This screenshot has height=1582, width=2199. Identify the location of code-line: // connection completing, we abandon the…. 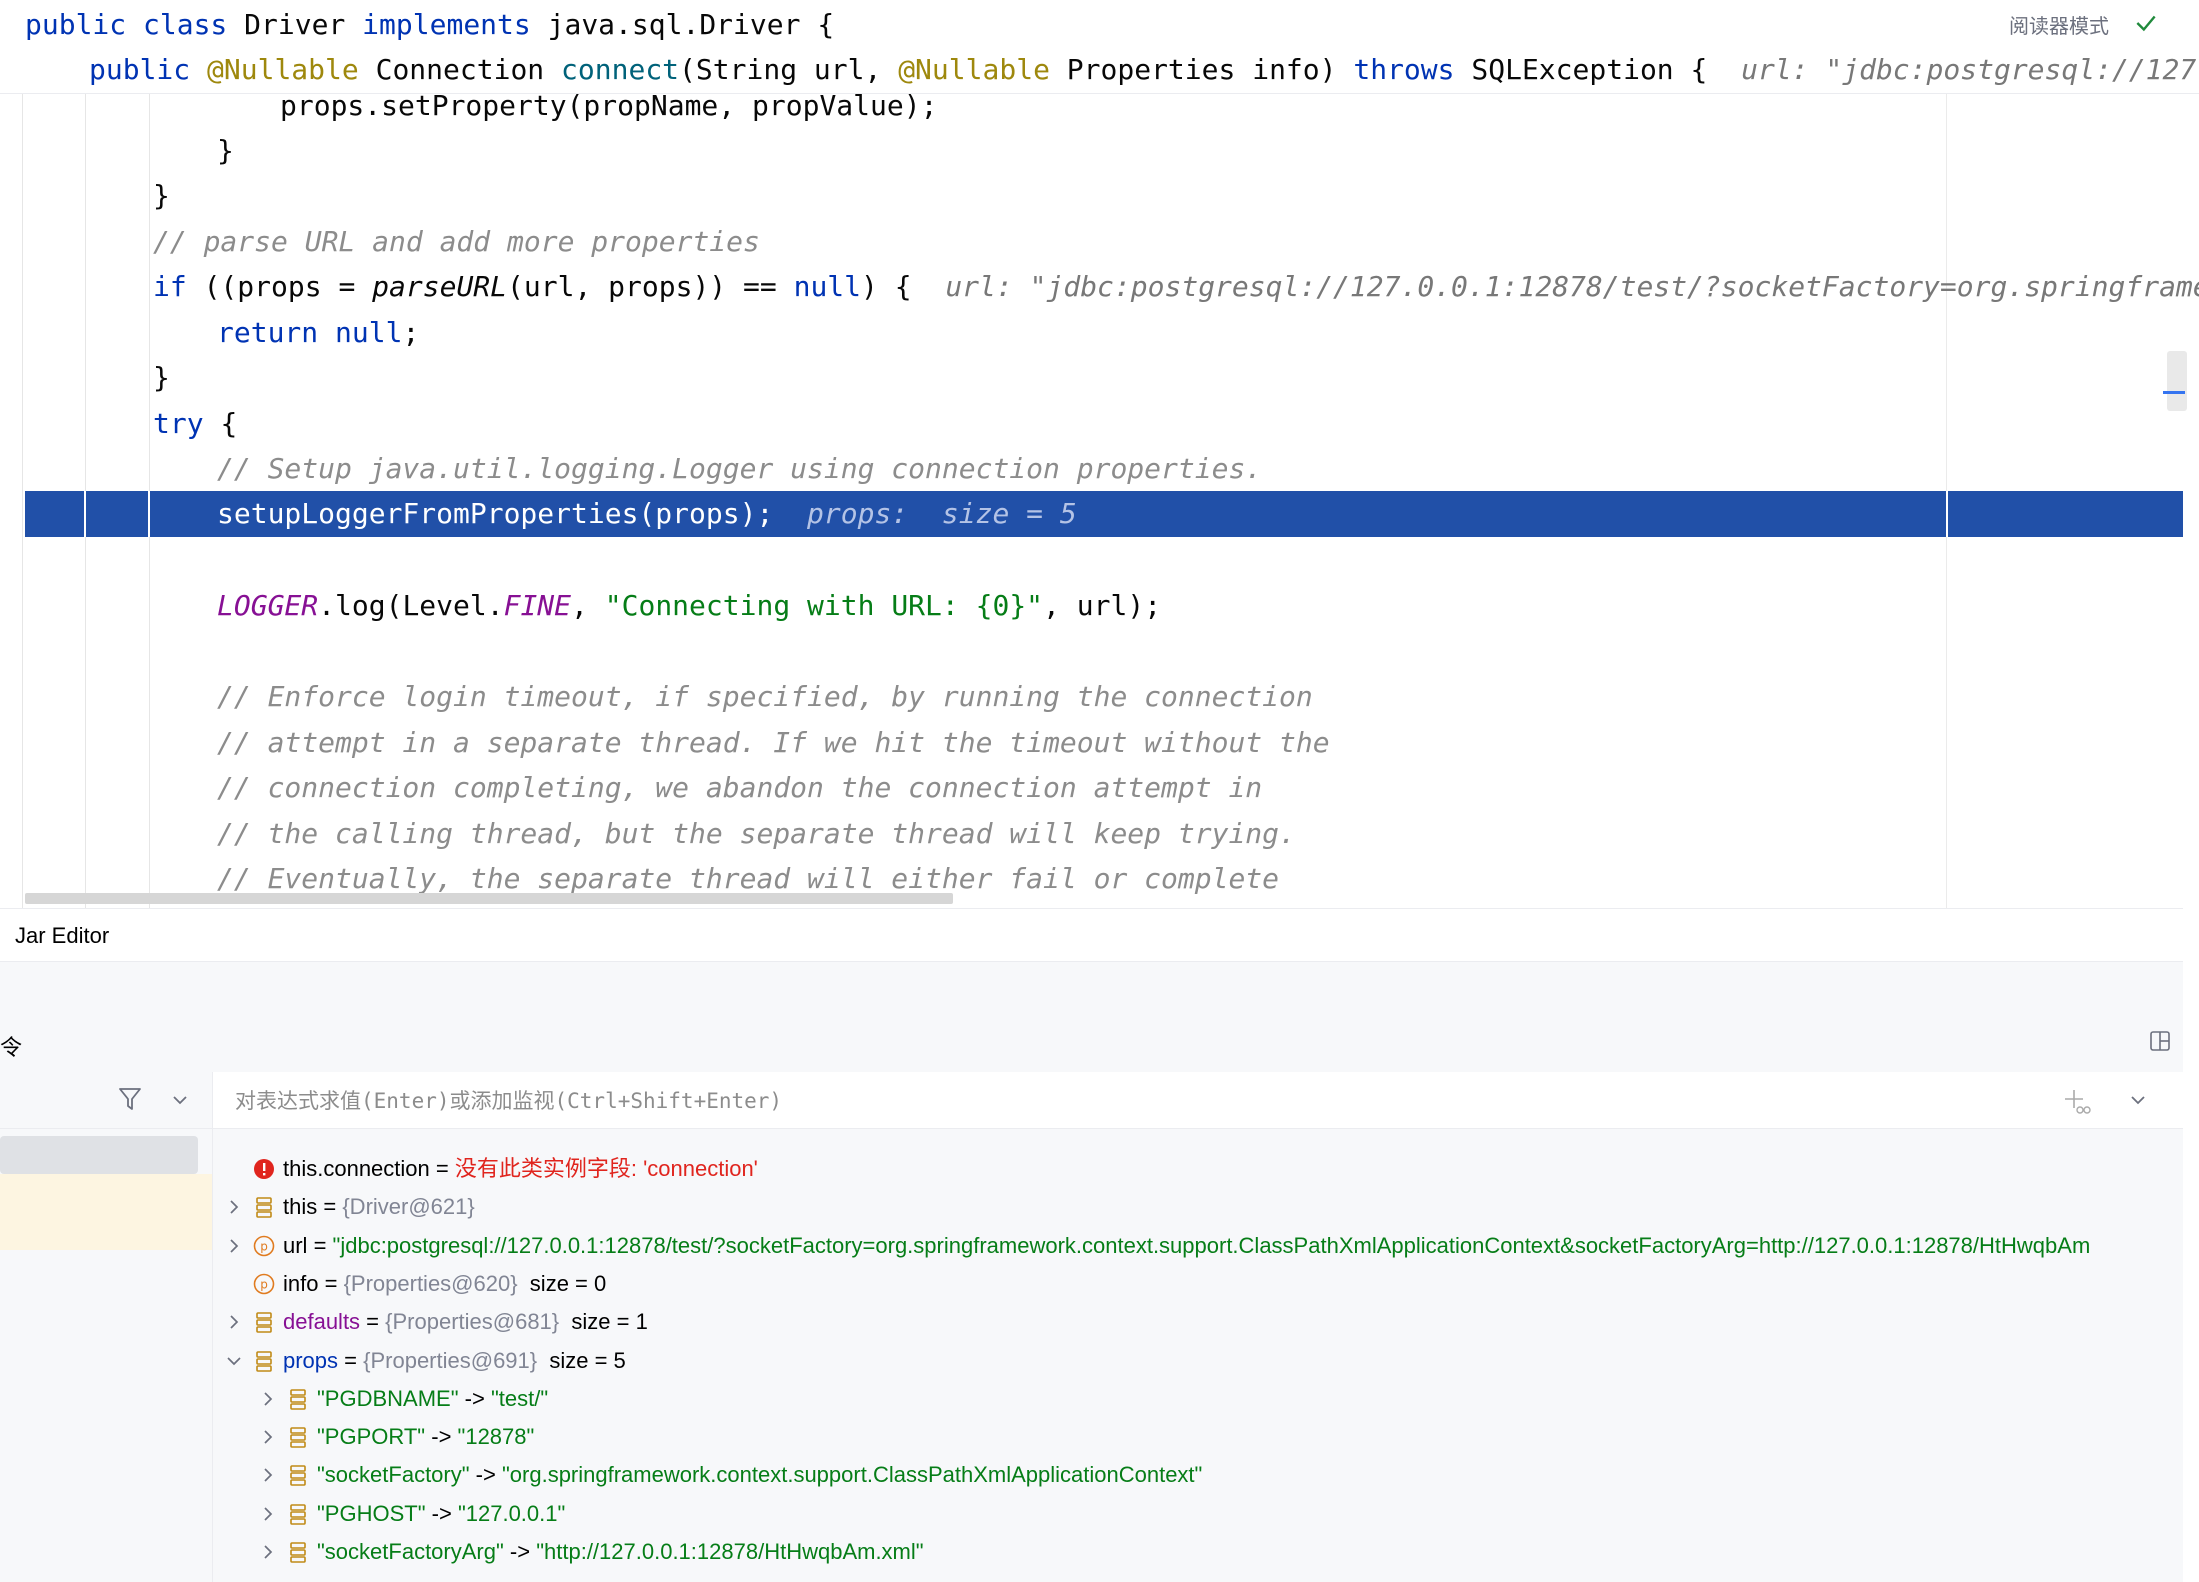
(739, 788).